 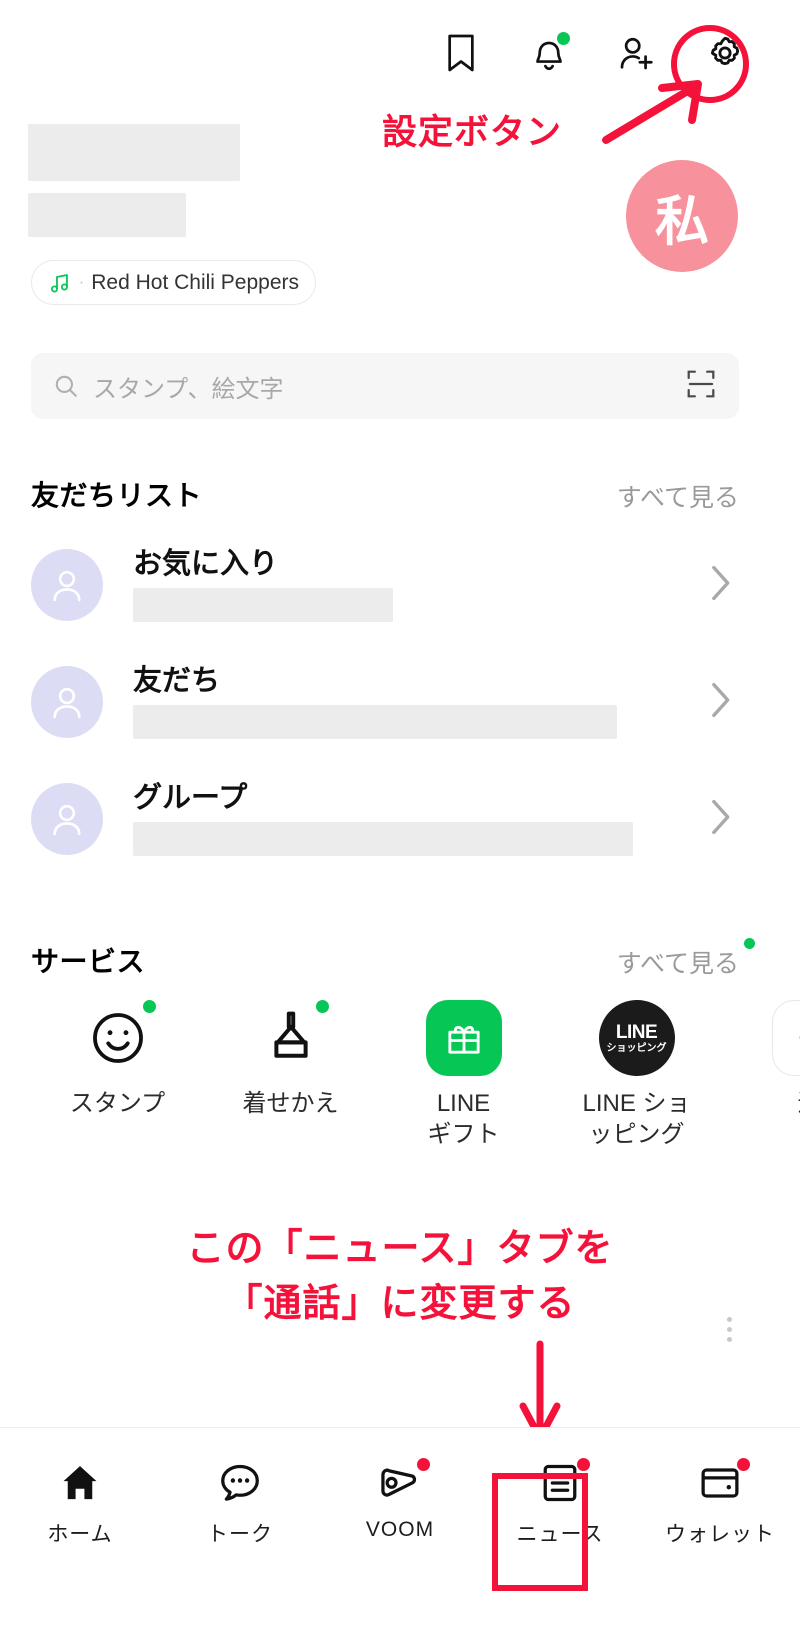 What do you see at coordinates (385, 386) in the screenshot?
I see `search-bar: スタンプ、絵文字` at bounding box center [385, 386].